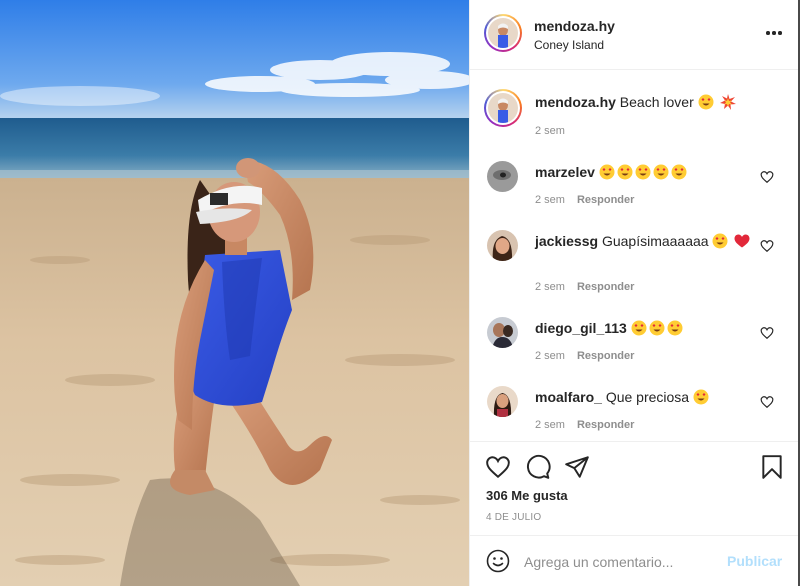  What do you see at coordinates (498, 561) in the screenshot?
I see `smiley-icon` at bounding box center [498, 561].